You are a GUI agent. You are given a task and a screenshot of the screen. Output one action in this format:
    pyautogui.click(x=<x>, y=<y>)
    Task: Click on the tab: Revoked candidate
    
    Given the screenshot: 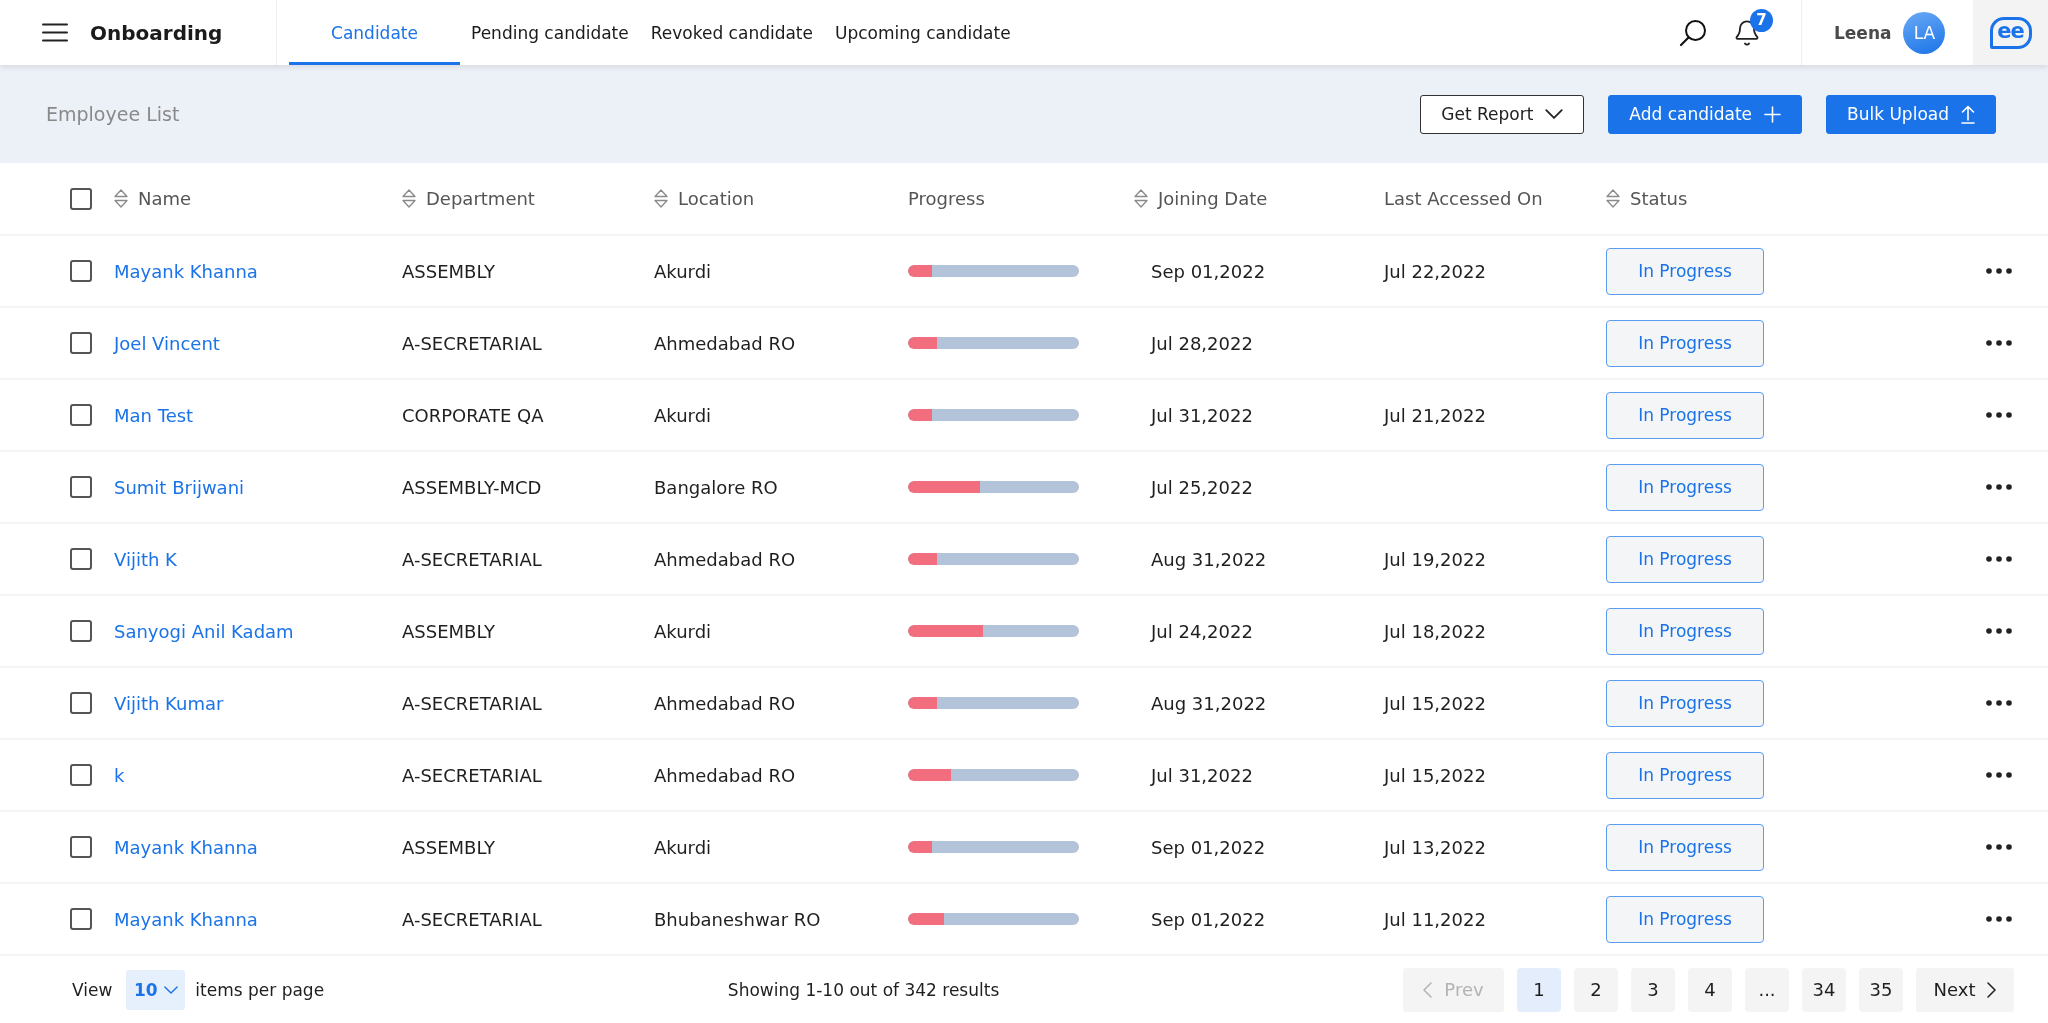 What is the action you would take?
    pyautogui.click(x=731, y=32)
    